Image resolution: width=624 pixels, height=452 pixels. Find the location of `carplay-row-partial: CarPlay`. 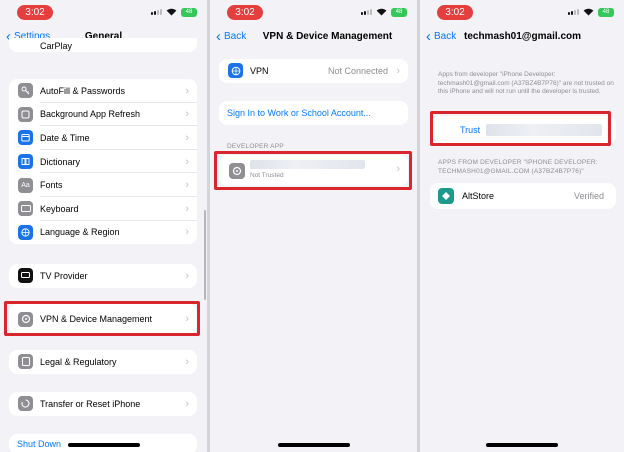

carplay-row-partial: CarPlay is located at coordinates (103, 45).